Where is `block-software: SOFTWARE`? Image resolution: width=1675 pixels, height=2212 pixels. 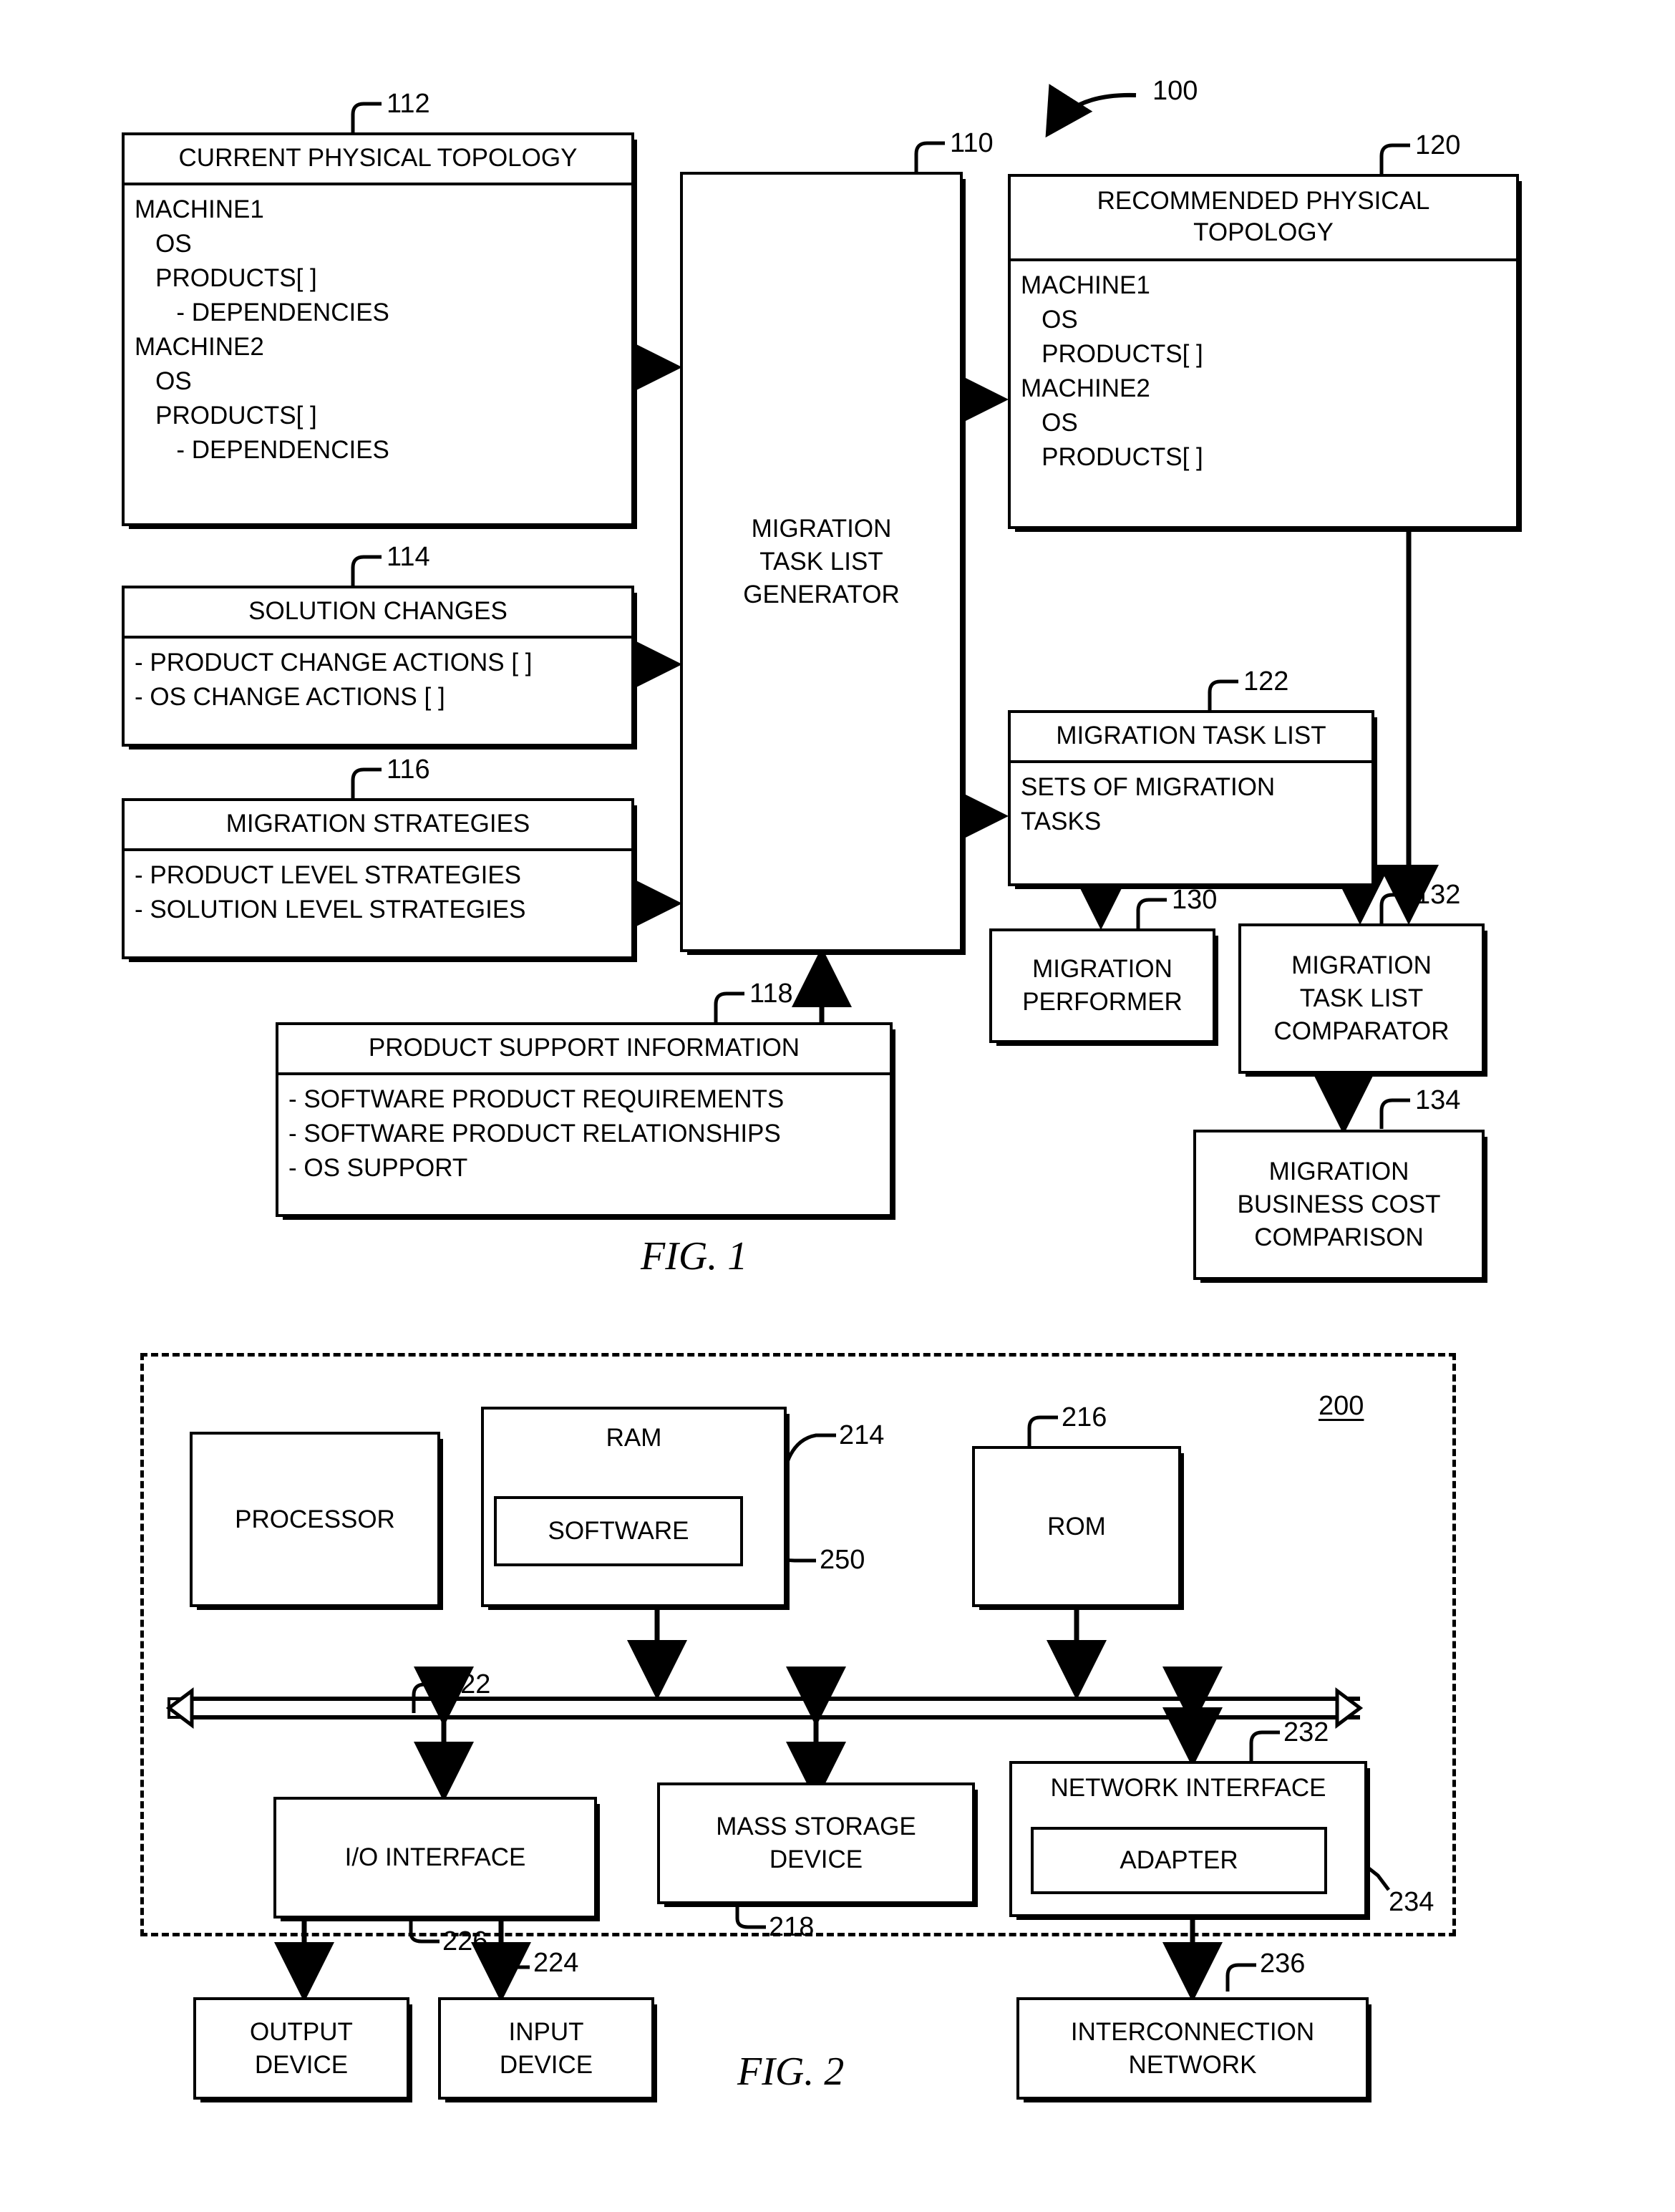
block-software: SOFTWARE is located at coordinates (618, 1531).